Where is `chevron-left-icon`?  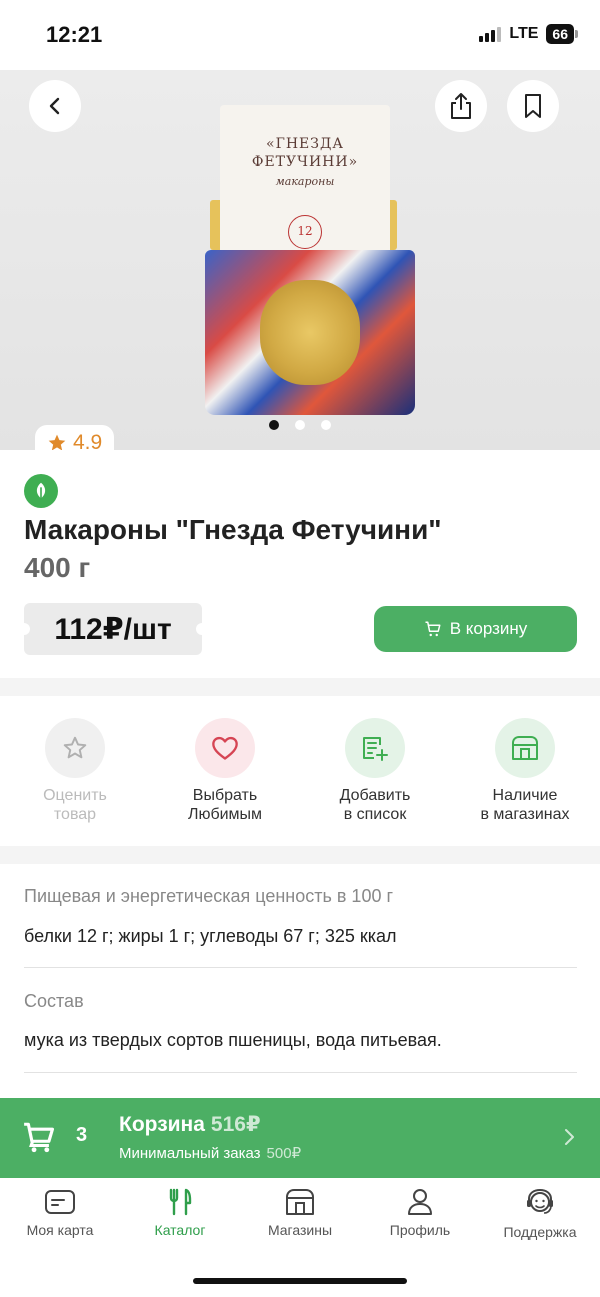
chevron-left-icon is located at coordinates (54, 106).